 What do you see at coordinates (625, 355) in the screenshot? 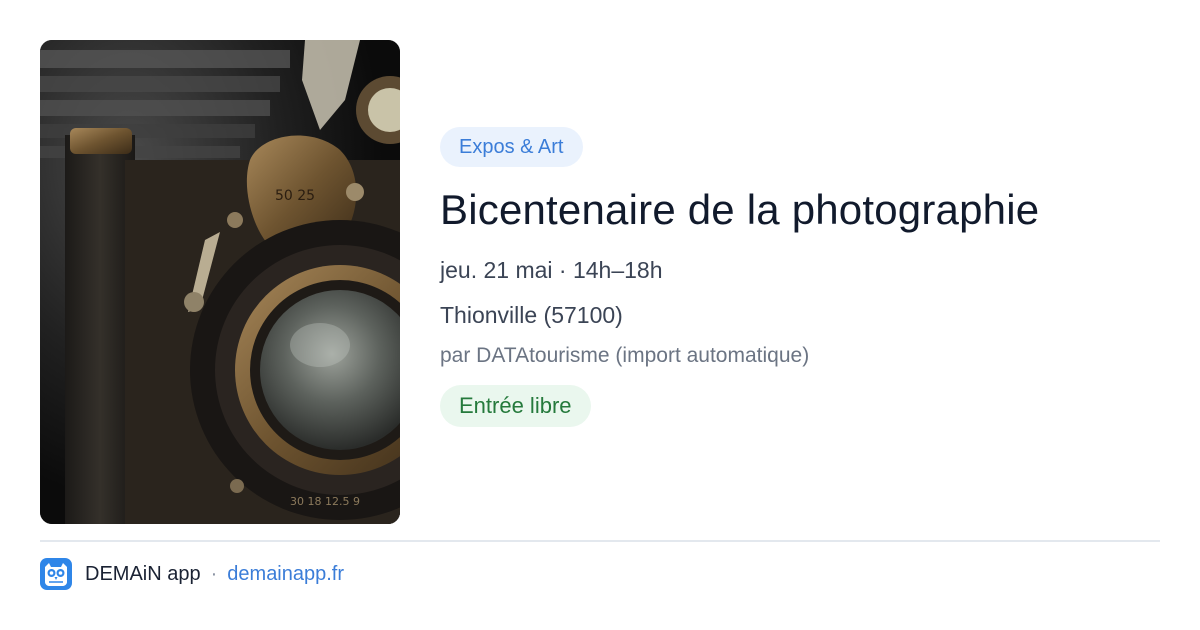
I see `event-source: par DATAtourisme (import automatique)` at bounding box center [625, 355].